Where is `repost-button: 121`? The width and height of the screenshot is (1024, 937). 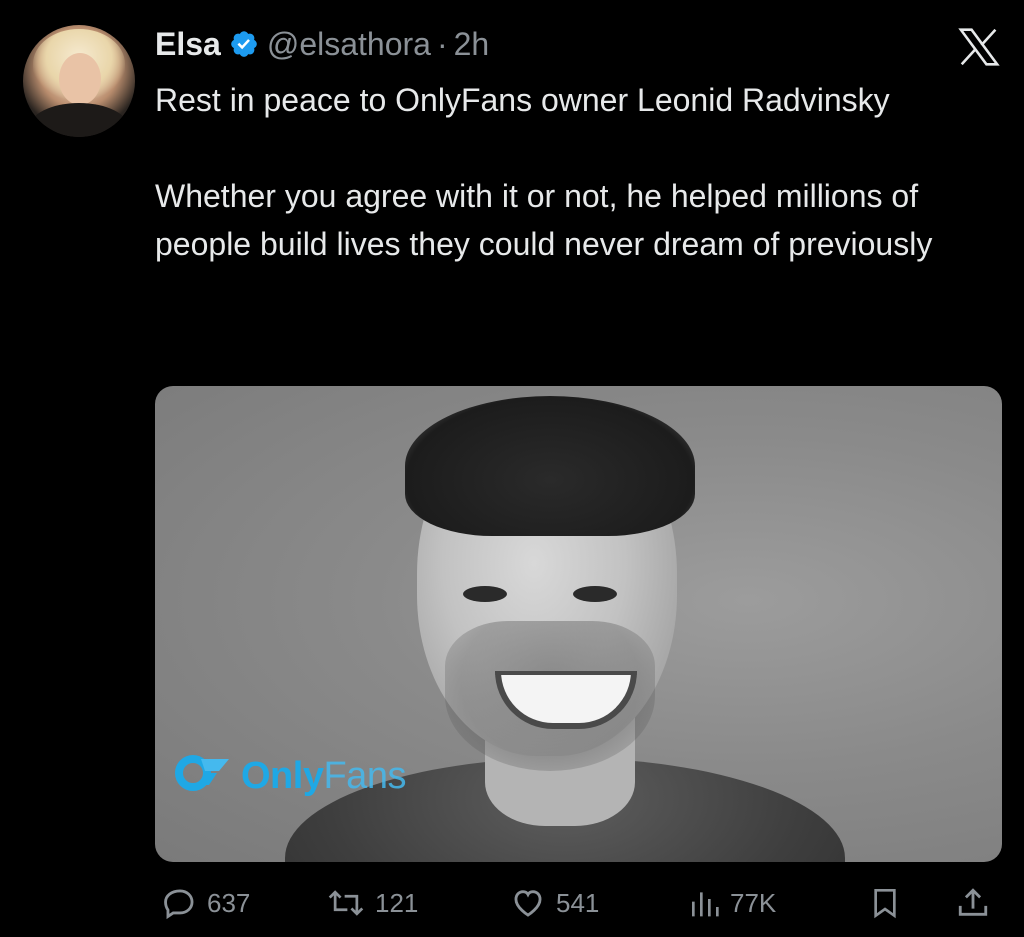 repost-button: 121 is located at coordinates (372, 903).